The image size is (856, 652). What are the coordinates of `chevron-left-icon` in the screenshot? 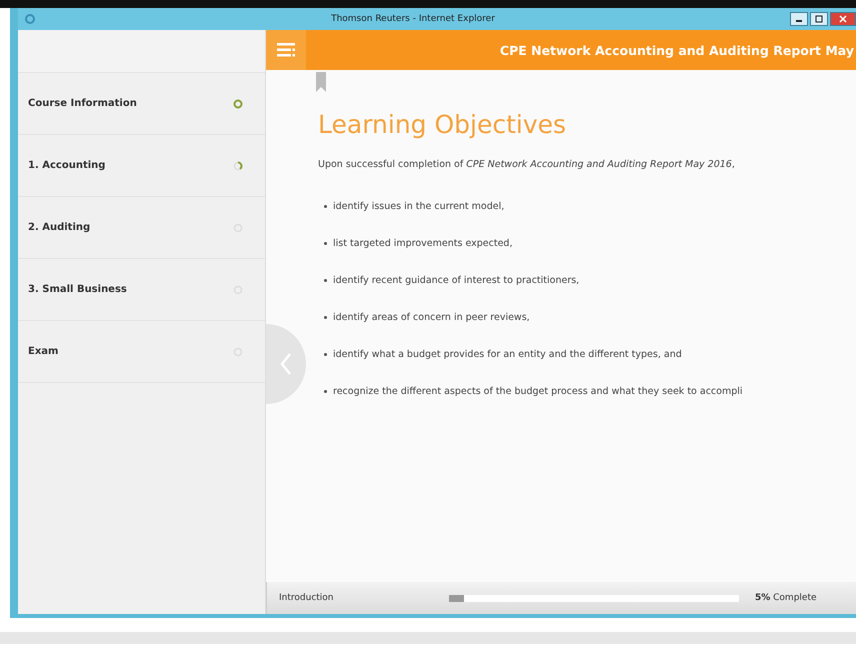 It's located at (286, 364).